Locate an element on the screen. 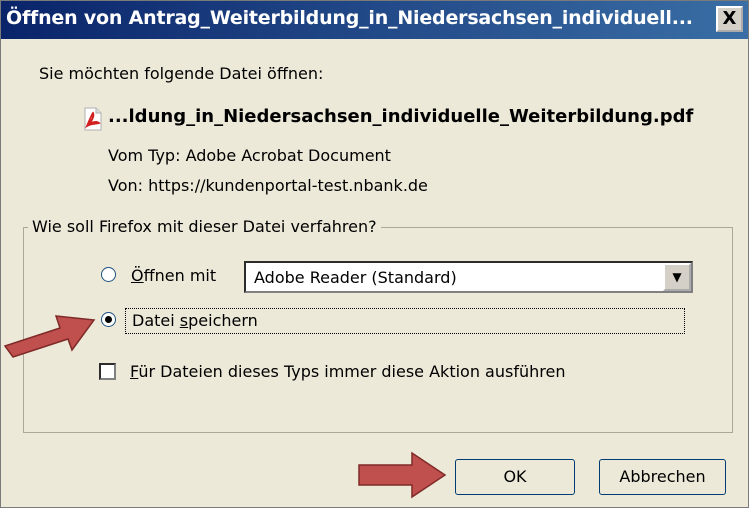 Image resolution: width=749 pixels, height=508 pixels. file-type: Vom Typ: Adobe Acrobat Document is located at coordinates (249, 155).